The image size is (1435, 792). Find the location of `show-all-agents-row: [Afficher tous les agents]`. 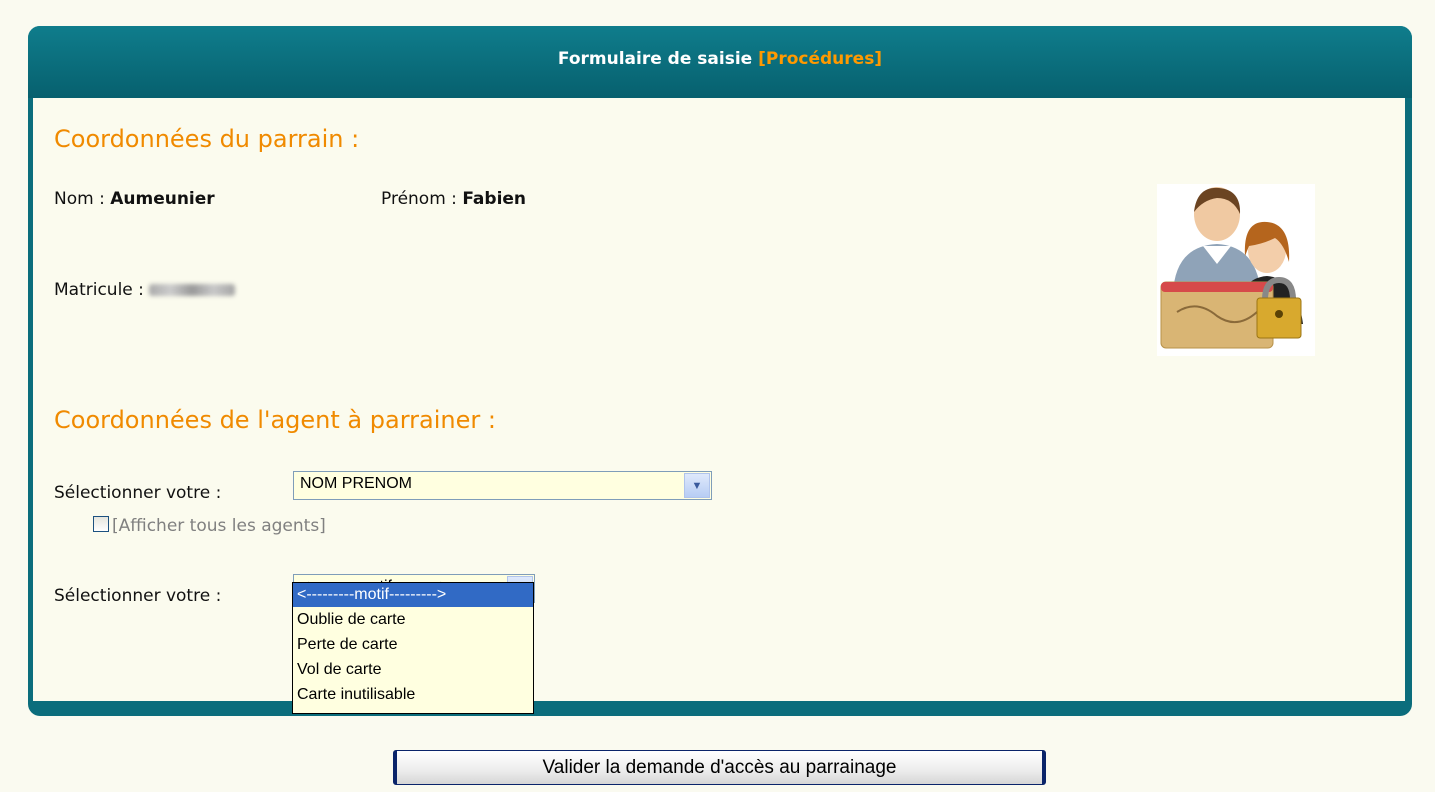

show-all-agents-row: [Afficher tous les agents] is located at coordinates (209, 526).